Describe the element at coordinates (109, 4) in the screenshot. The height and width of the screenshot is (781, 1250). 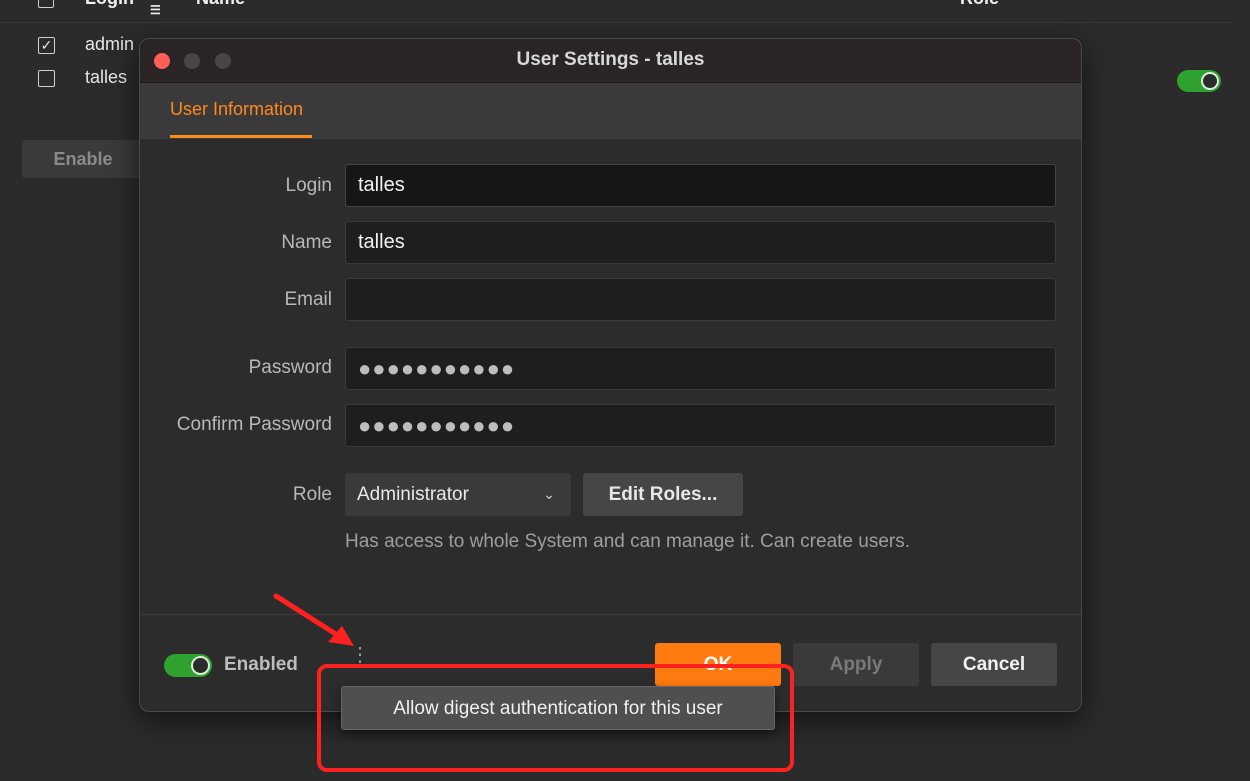
I see `column-login: Login` at that location.